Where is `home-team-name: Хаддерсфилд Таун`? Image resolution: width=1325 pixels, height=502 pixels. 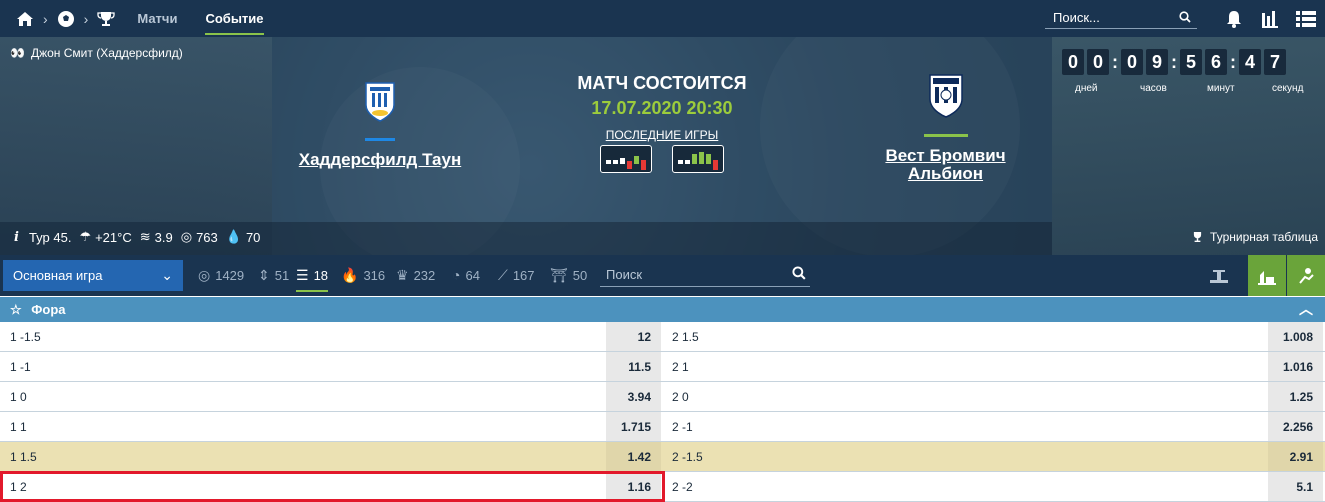 home-team-name: Хаддерсфилд Таун is located at coordinates (380, 160).